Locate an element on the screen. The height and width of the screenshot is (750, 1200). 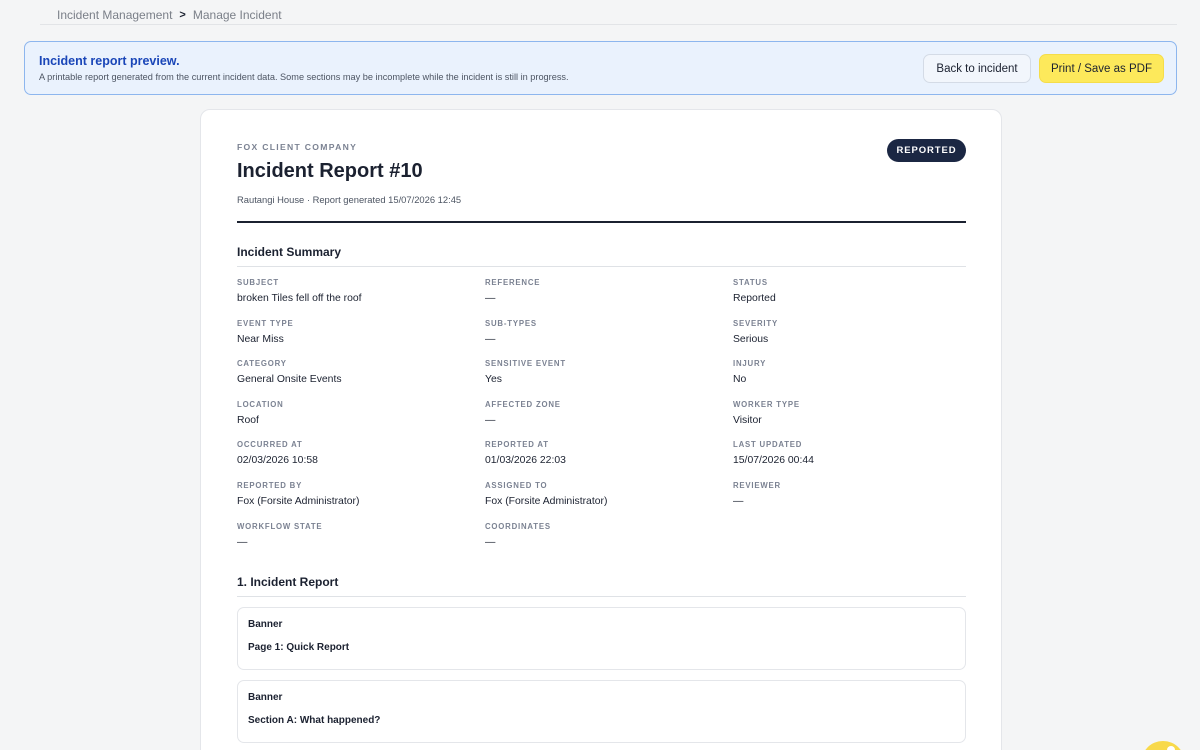
field-worker-type: WORKER TYPE Visitor is located at coordinates (853, 413).